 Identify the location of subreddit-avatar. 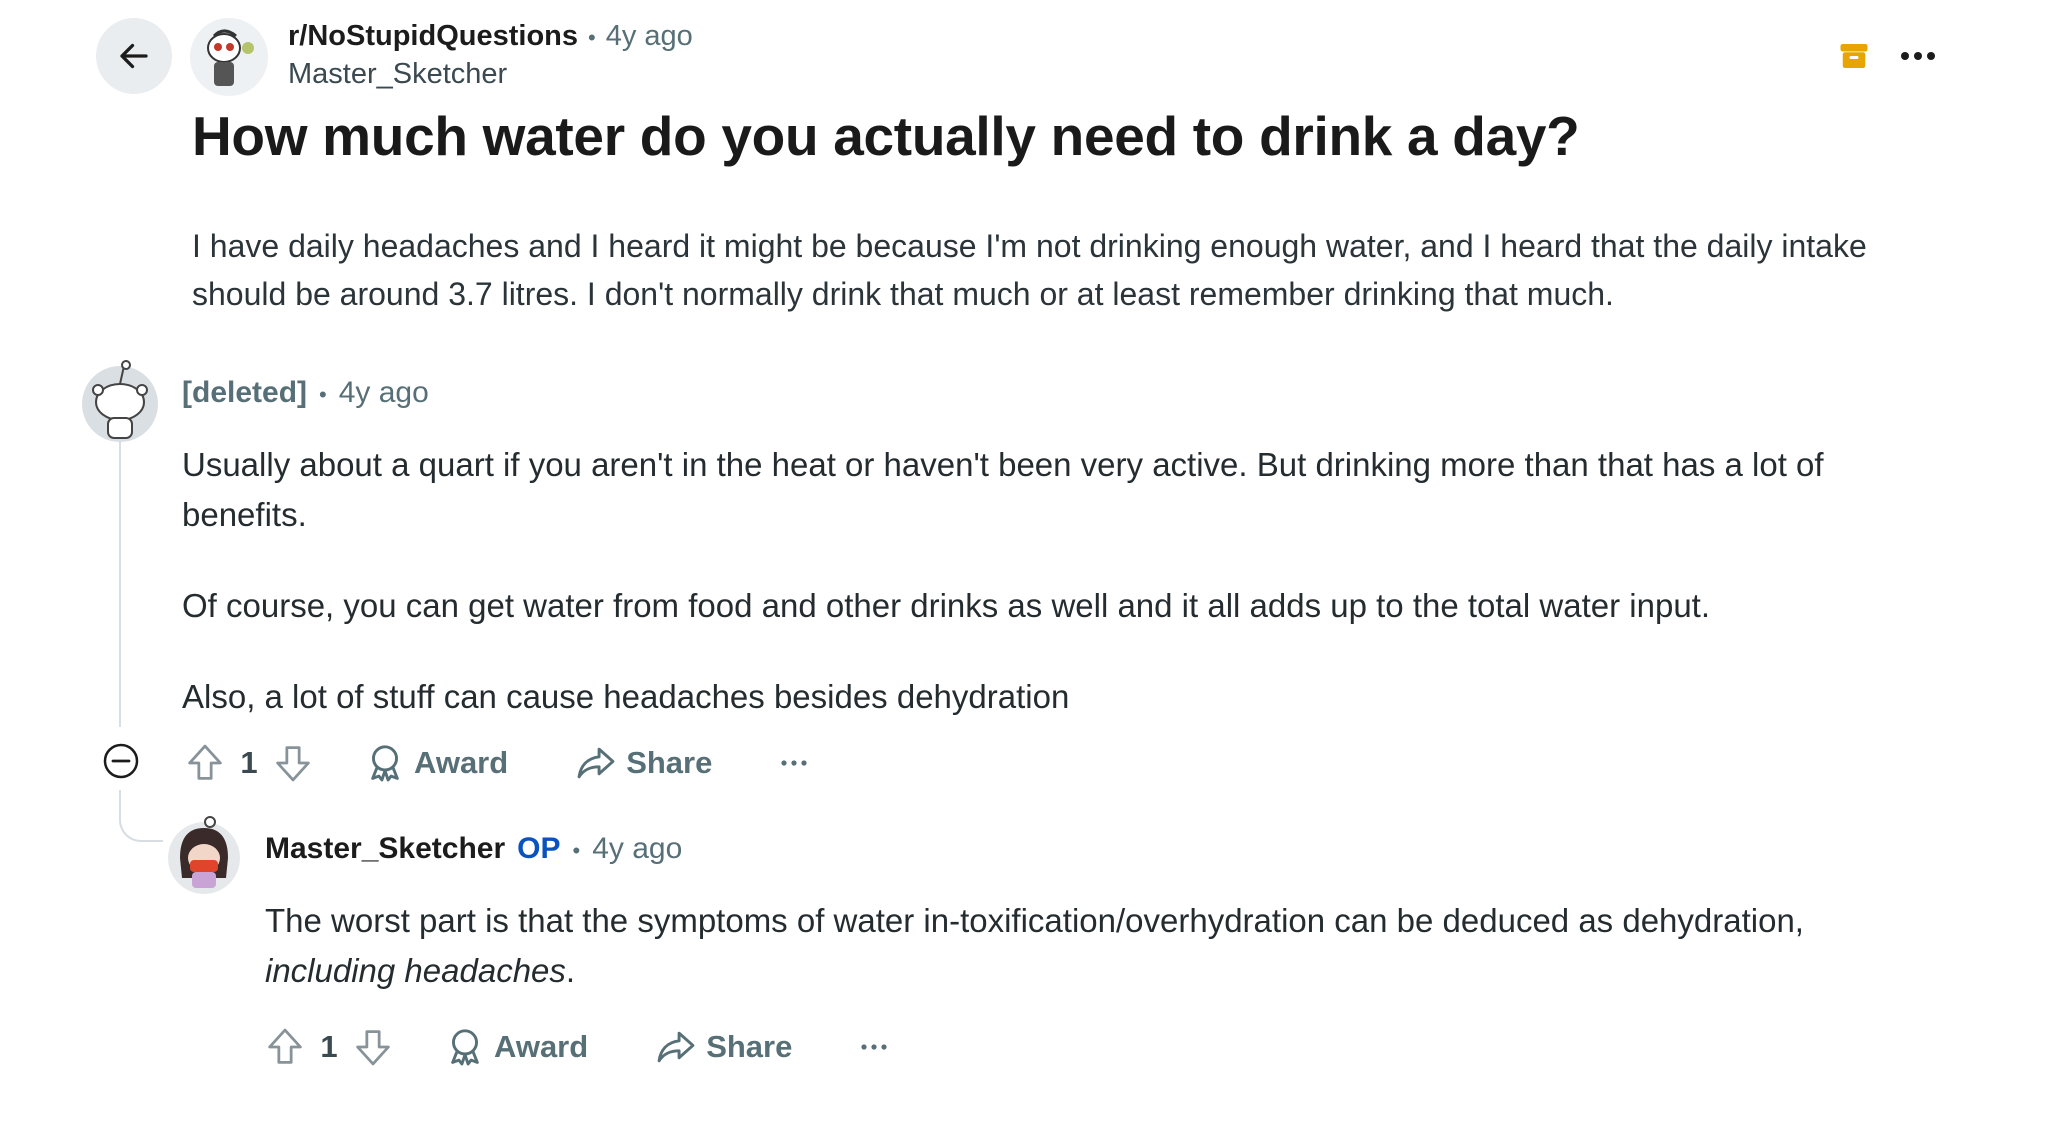
(229, 57).